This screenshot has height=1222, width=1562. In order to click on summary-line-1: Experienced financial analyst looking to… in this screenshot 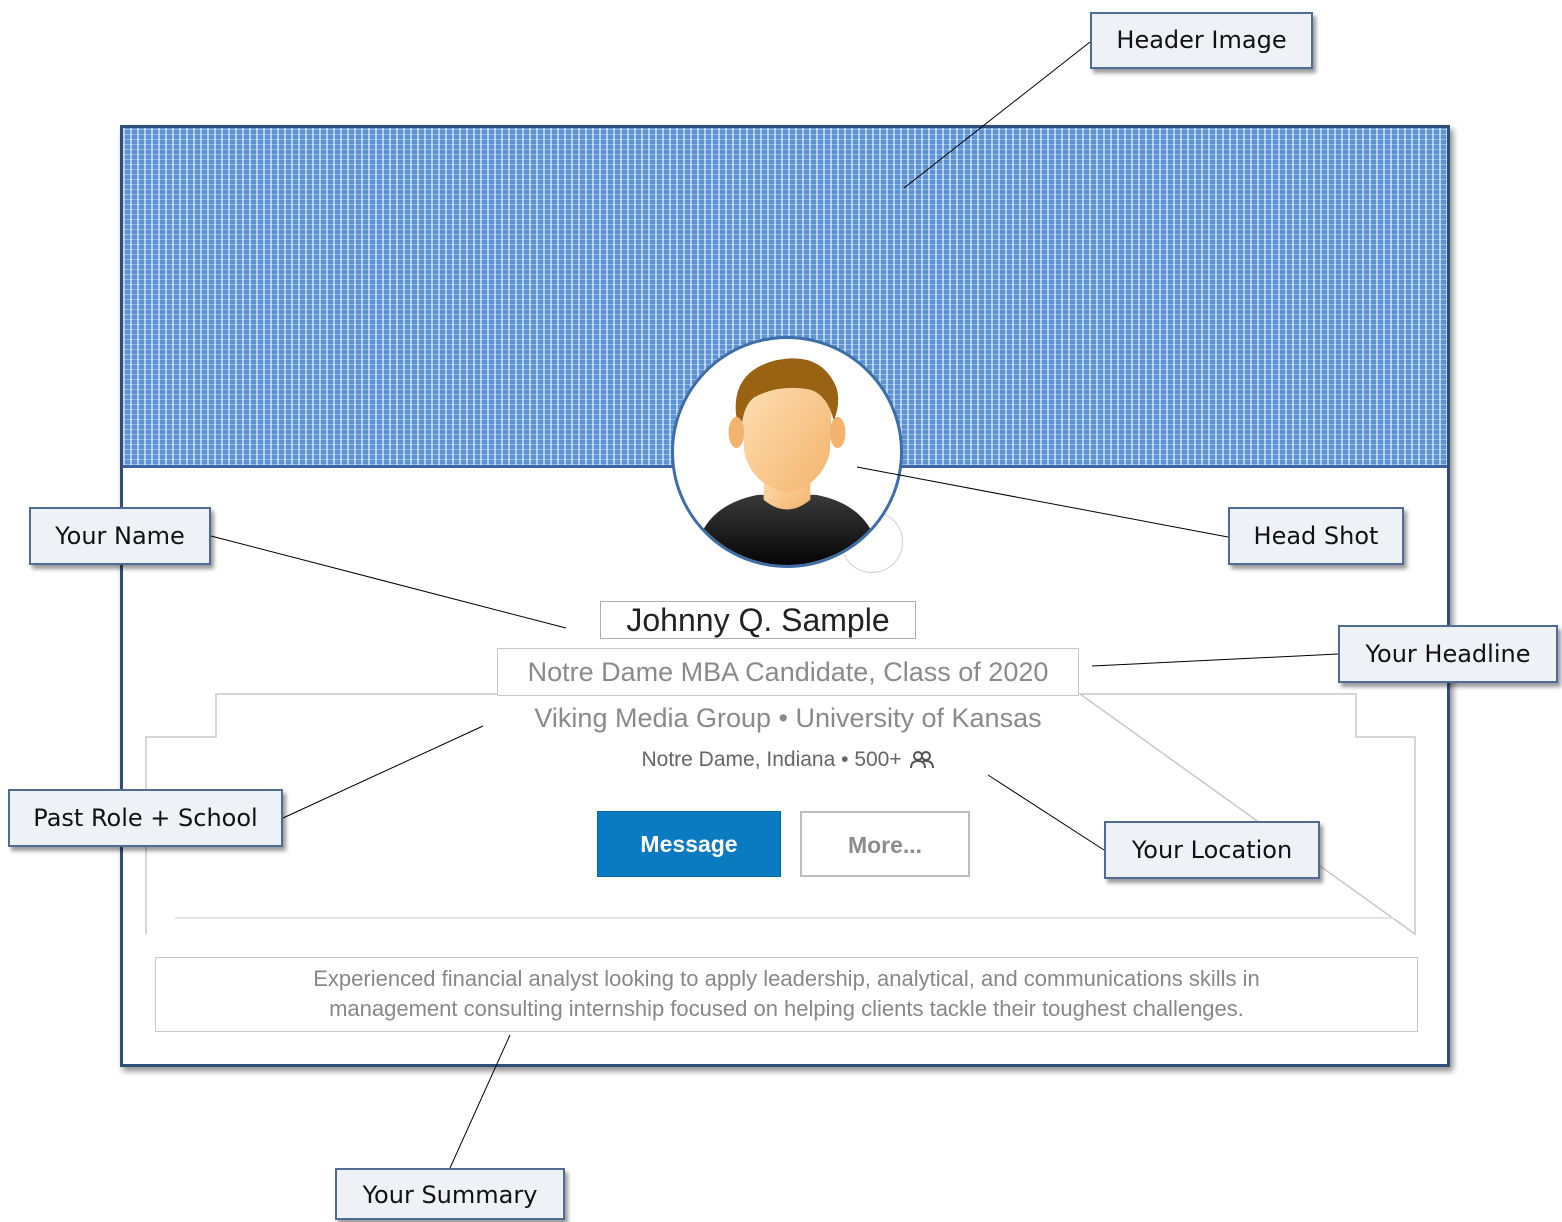, I will do `click(786, 978)`.